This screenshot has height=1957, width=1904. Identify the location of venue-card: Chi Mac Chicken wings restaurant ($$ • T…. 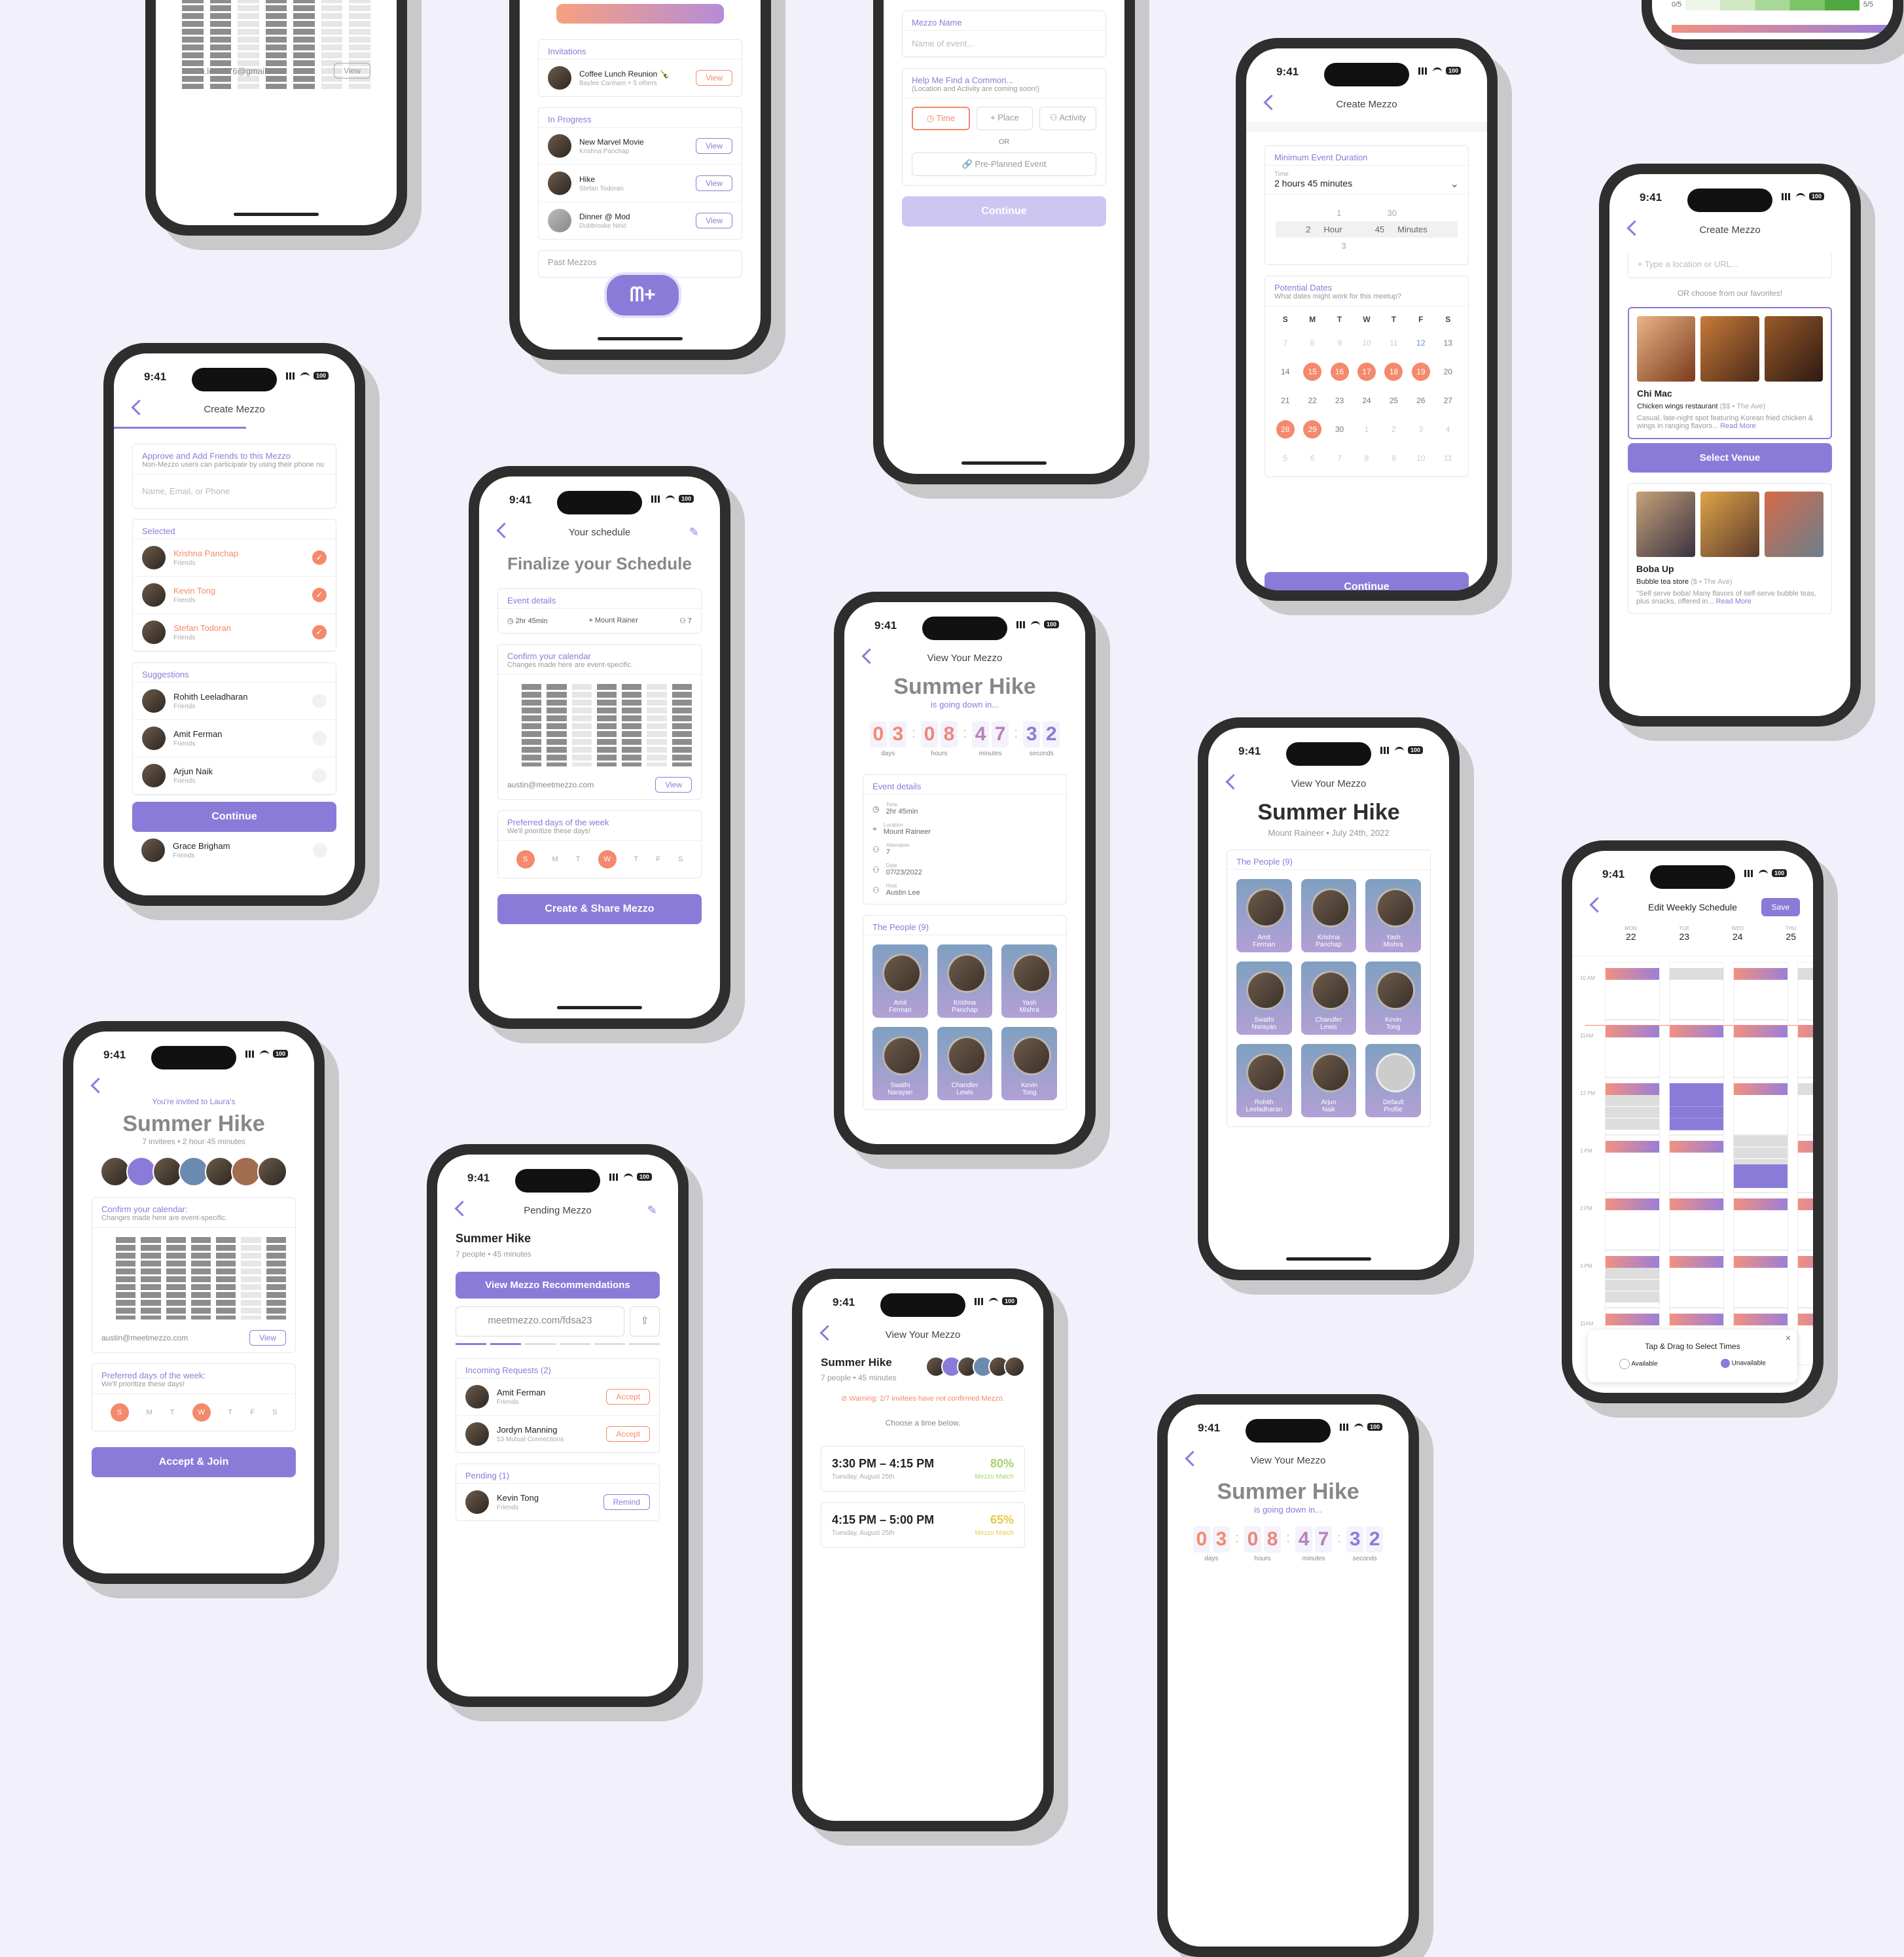
(1730, 373).